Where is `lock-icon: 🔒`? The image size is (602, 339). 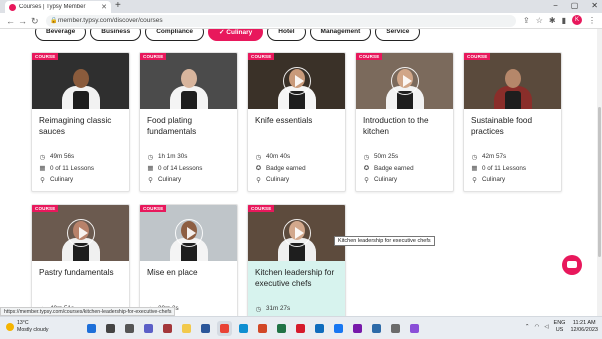
lock-icon: 🔒 is located at coordinates (54, 21).